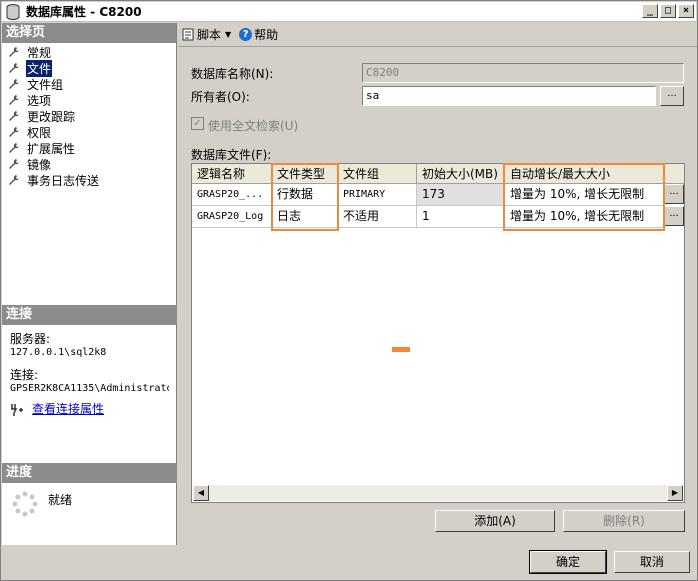 This screenshot has height=581, width=698. I want to click on progress-spinner-icon, so click(25, 504).